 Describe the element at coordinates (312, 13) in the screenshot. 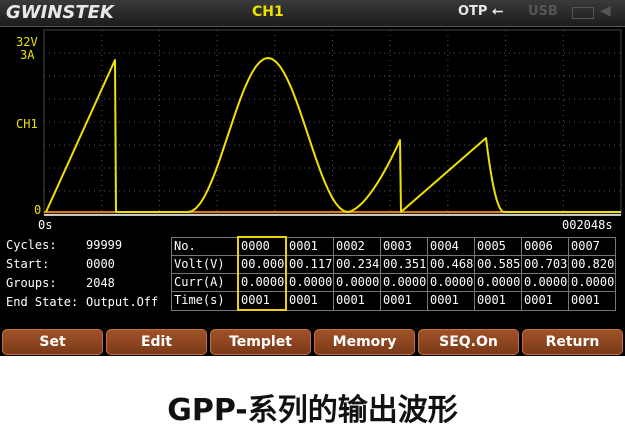

I see `status-bar: GWINSTEK CH1 OTP ⭠ USB ◀` at that location.